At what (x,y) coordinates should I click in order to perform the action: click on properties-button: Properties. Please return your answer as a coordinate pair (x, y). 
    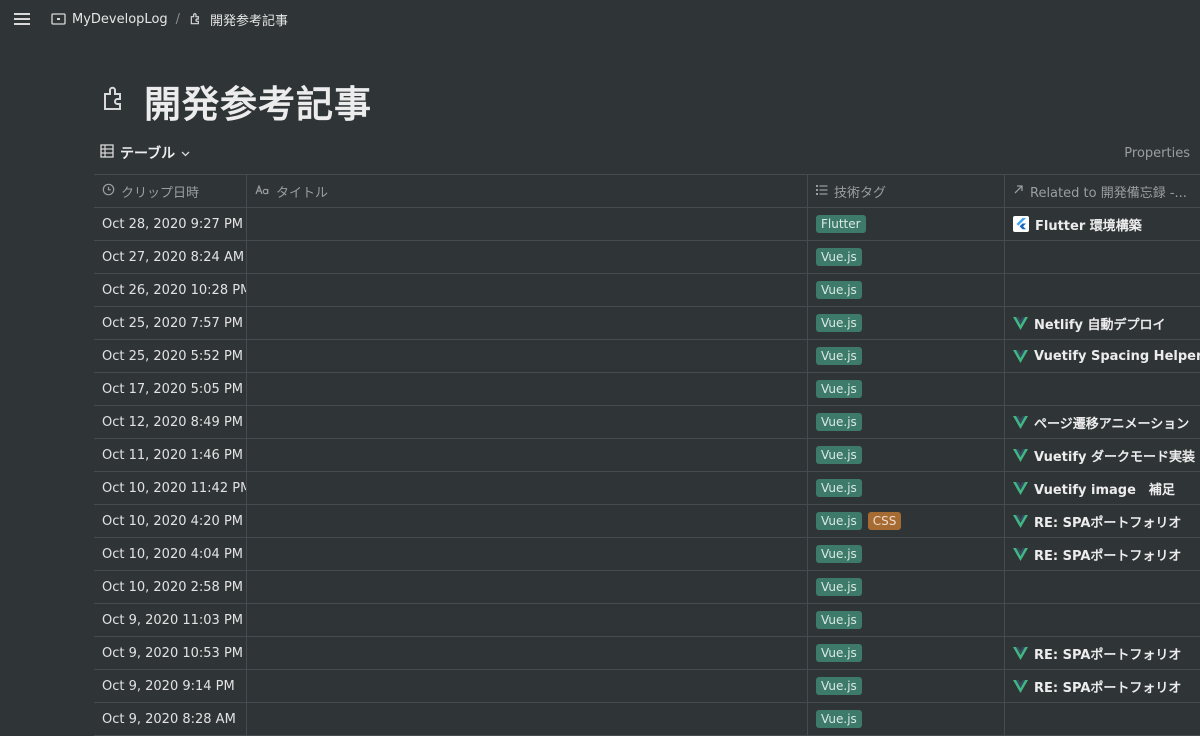
    Looking at the image, I should click on (1157, 153).